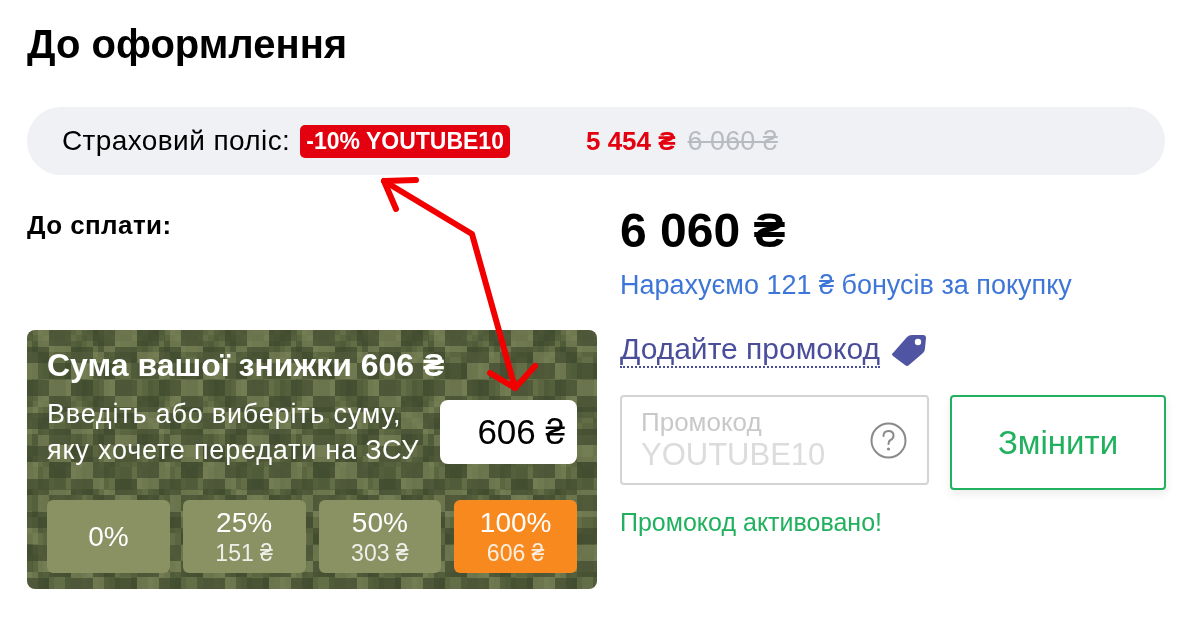 This screenshot has height=620, width=1200. Describe the element at coordinates (108, 536) in the screenshot. I see `percent-option: 0%` at that location.